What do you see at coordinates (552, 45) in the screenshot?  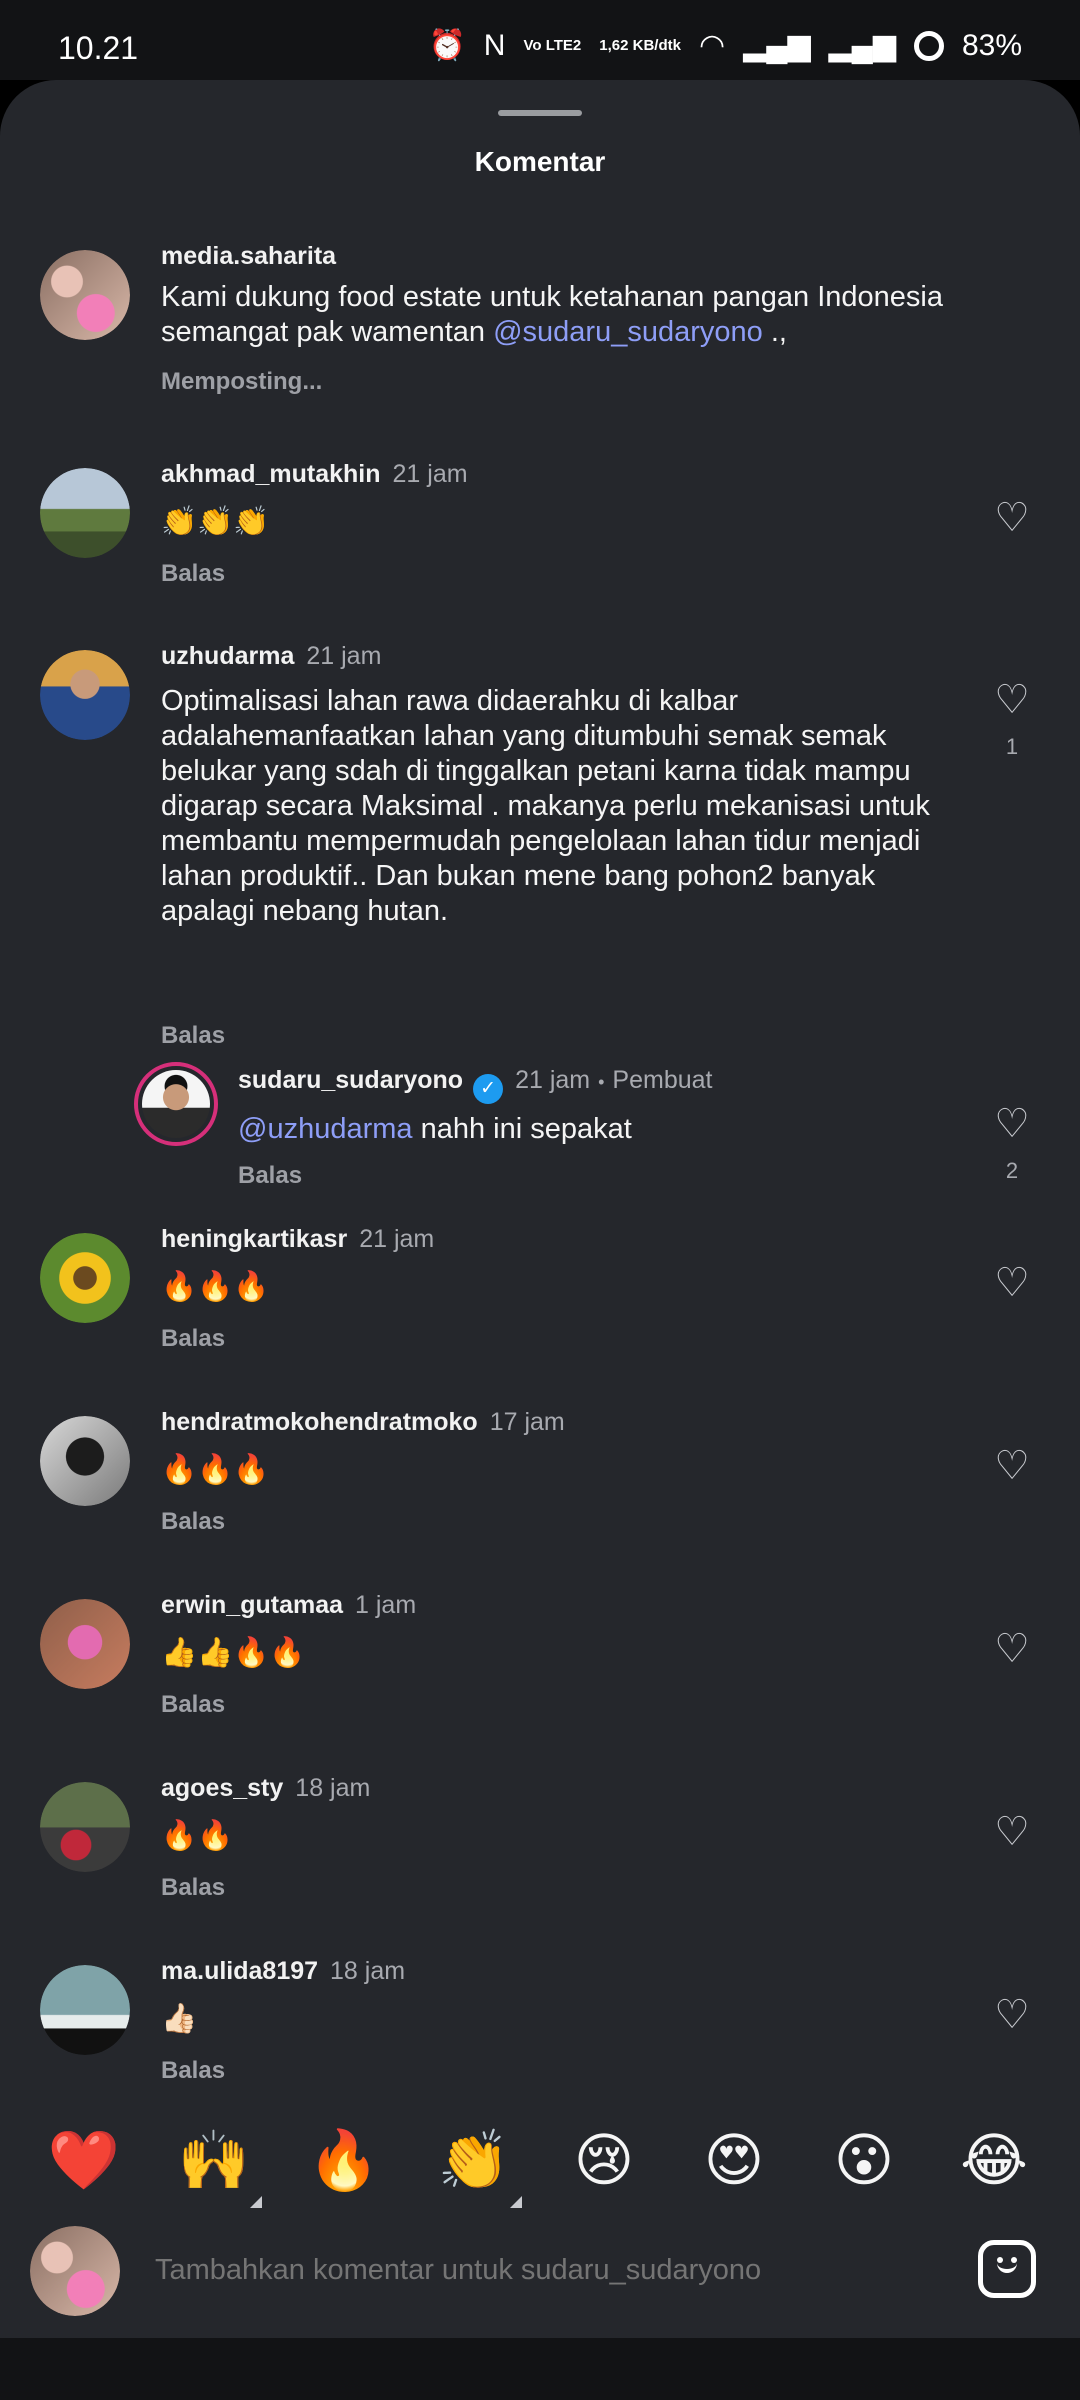 I see `volte-indicator: Vo LTE2` at bounding box center [552, 45].